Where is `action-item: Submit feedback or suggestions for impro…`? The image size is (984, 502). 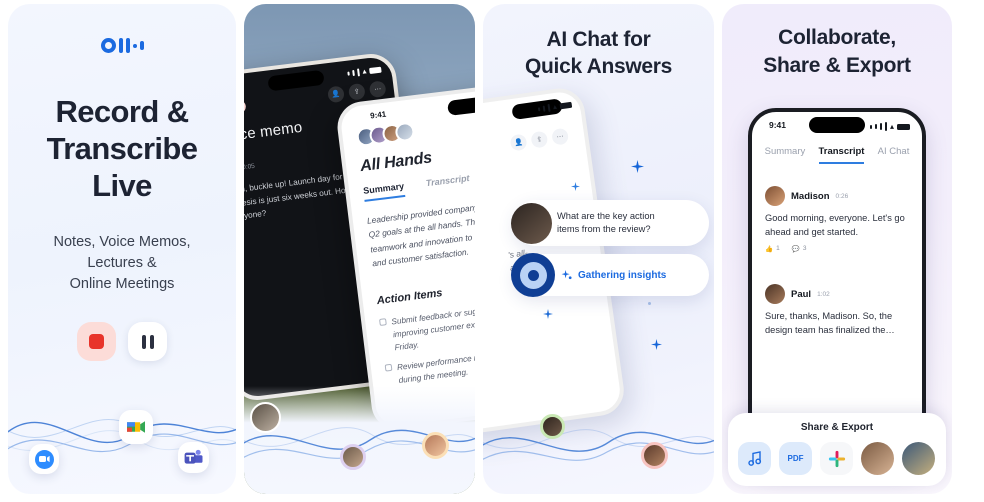 action-item: Submit feedback or suggestions for impro… is located at coordinates (427, 326).